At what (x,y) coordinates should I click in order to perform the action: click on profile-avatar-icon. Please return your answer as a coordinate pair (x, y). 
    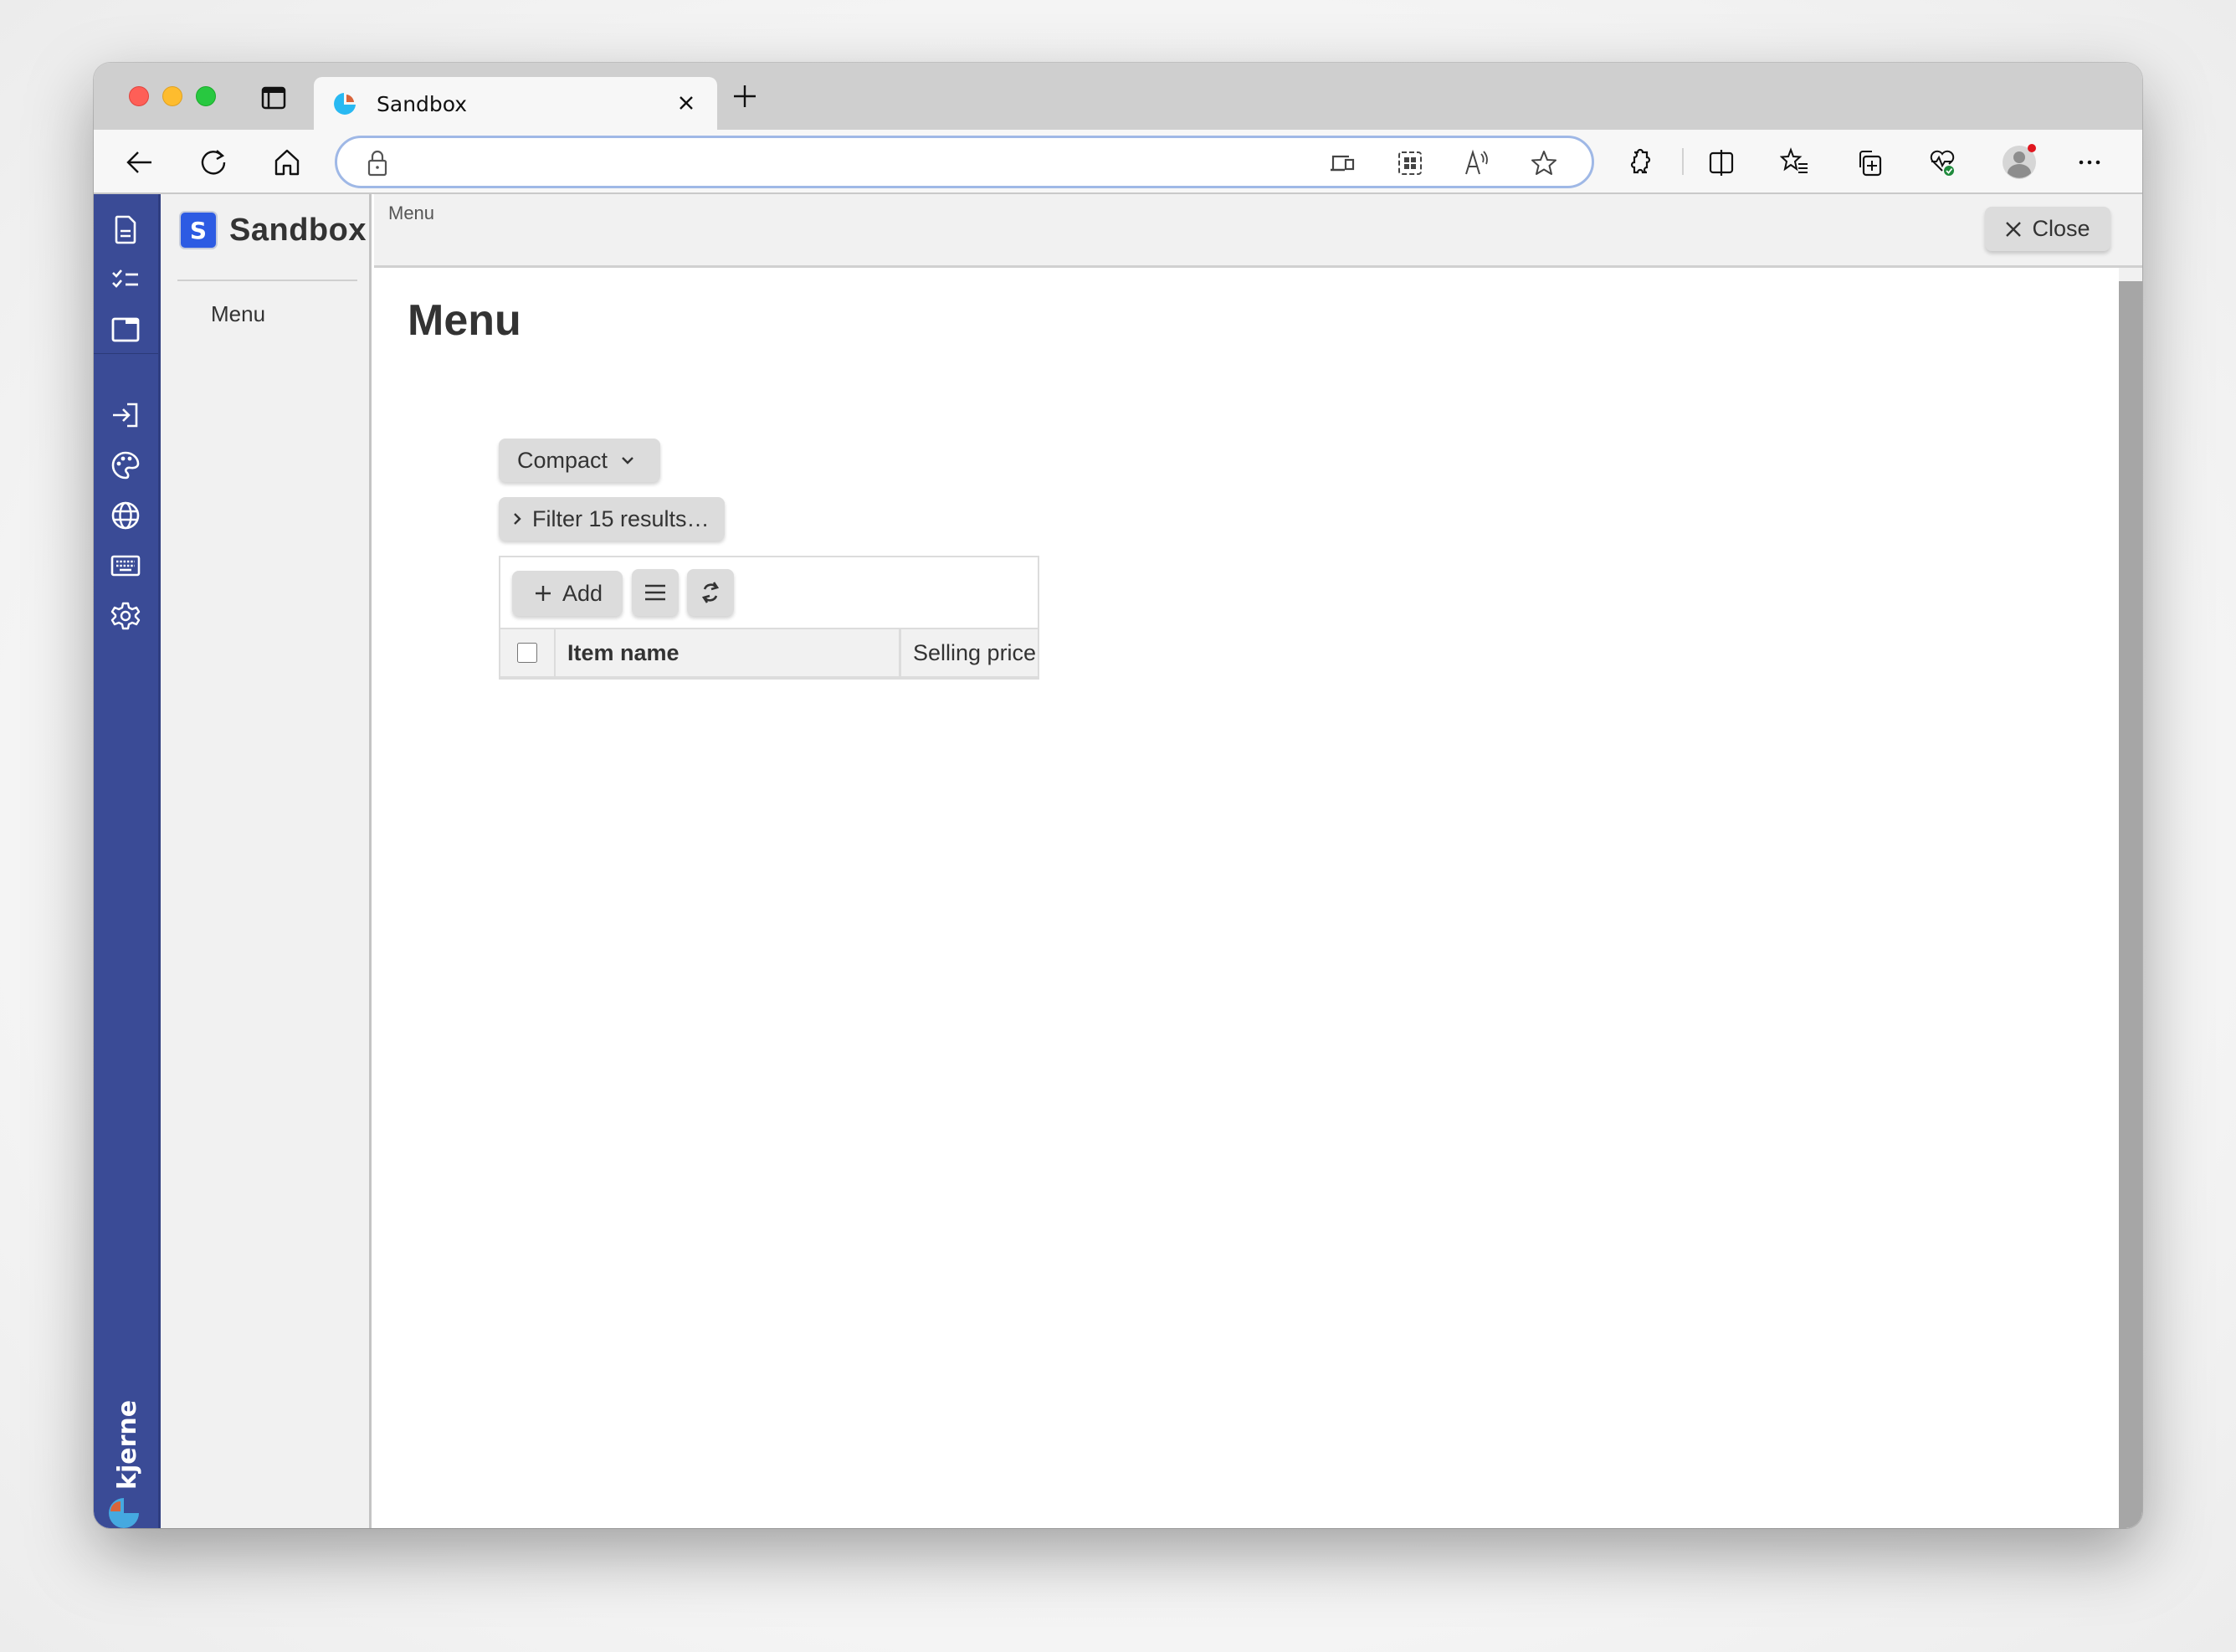
    Looking at the image, I should click on (2020, 162).